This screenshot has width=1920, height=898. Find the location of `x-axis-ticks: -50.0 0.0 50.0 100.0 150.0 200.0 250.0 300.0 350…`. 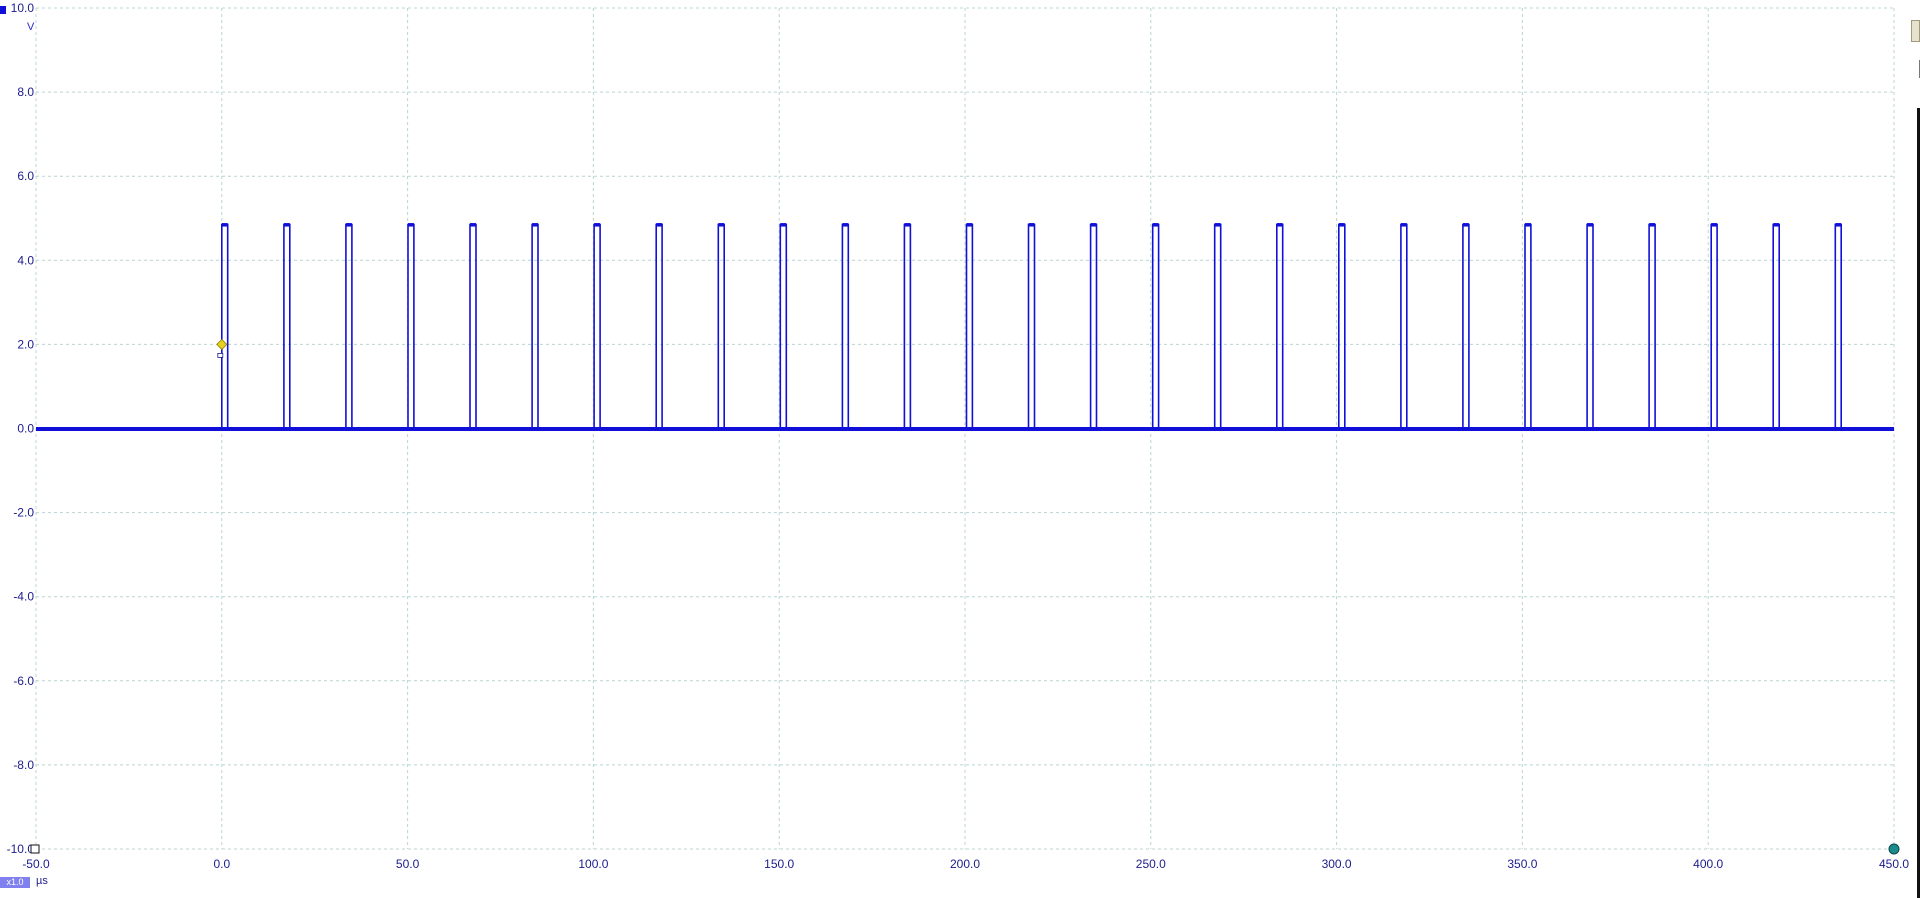

x-axis-ticks: -50.0 0.0 50.0 100.0 150.0 200.0 250.0 300.0 350… is located at coordinates (965, 864).